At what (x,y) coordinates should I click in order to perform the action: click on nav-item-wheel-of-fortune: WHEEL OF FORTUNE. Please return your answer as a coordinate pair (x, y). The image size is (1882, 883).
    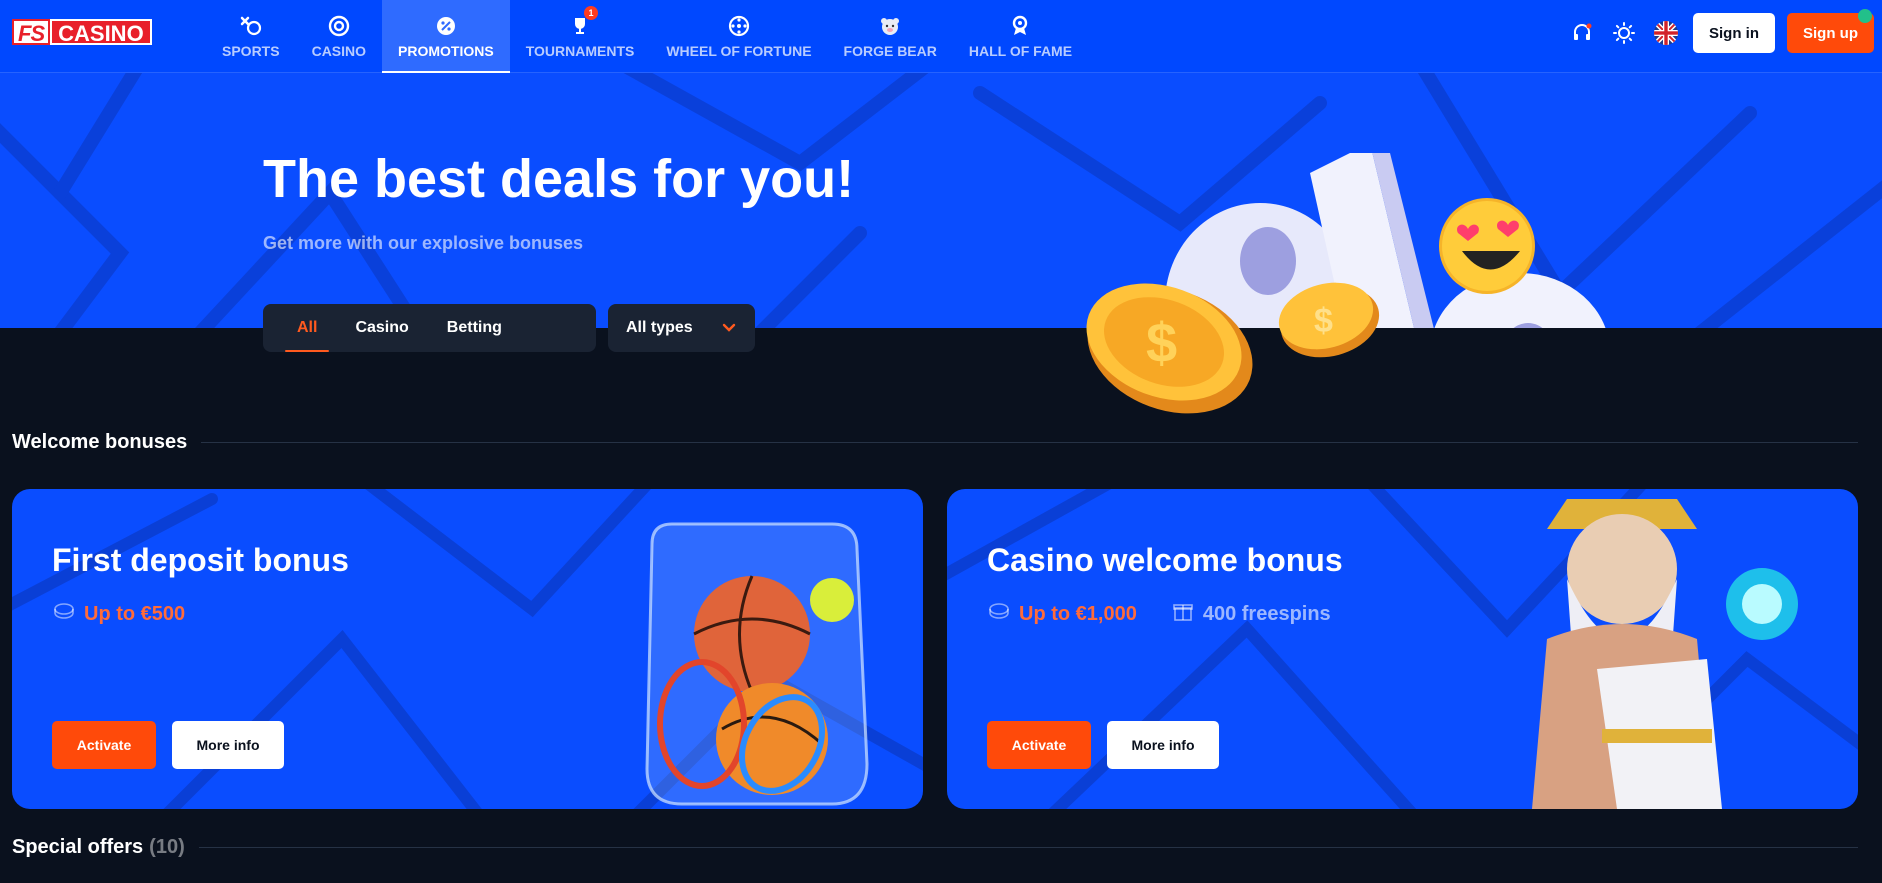
    Looking at the image, I should click on (738, 36).